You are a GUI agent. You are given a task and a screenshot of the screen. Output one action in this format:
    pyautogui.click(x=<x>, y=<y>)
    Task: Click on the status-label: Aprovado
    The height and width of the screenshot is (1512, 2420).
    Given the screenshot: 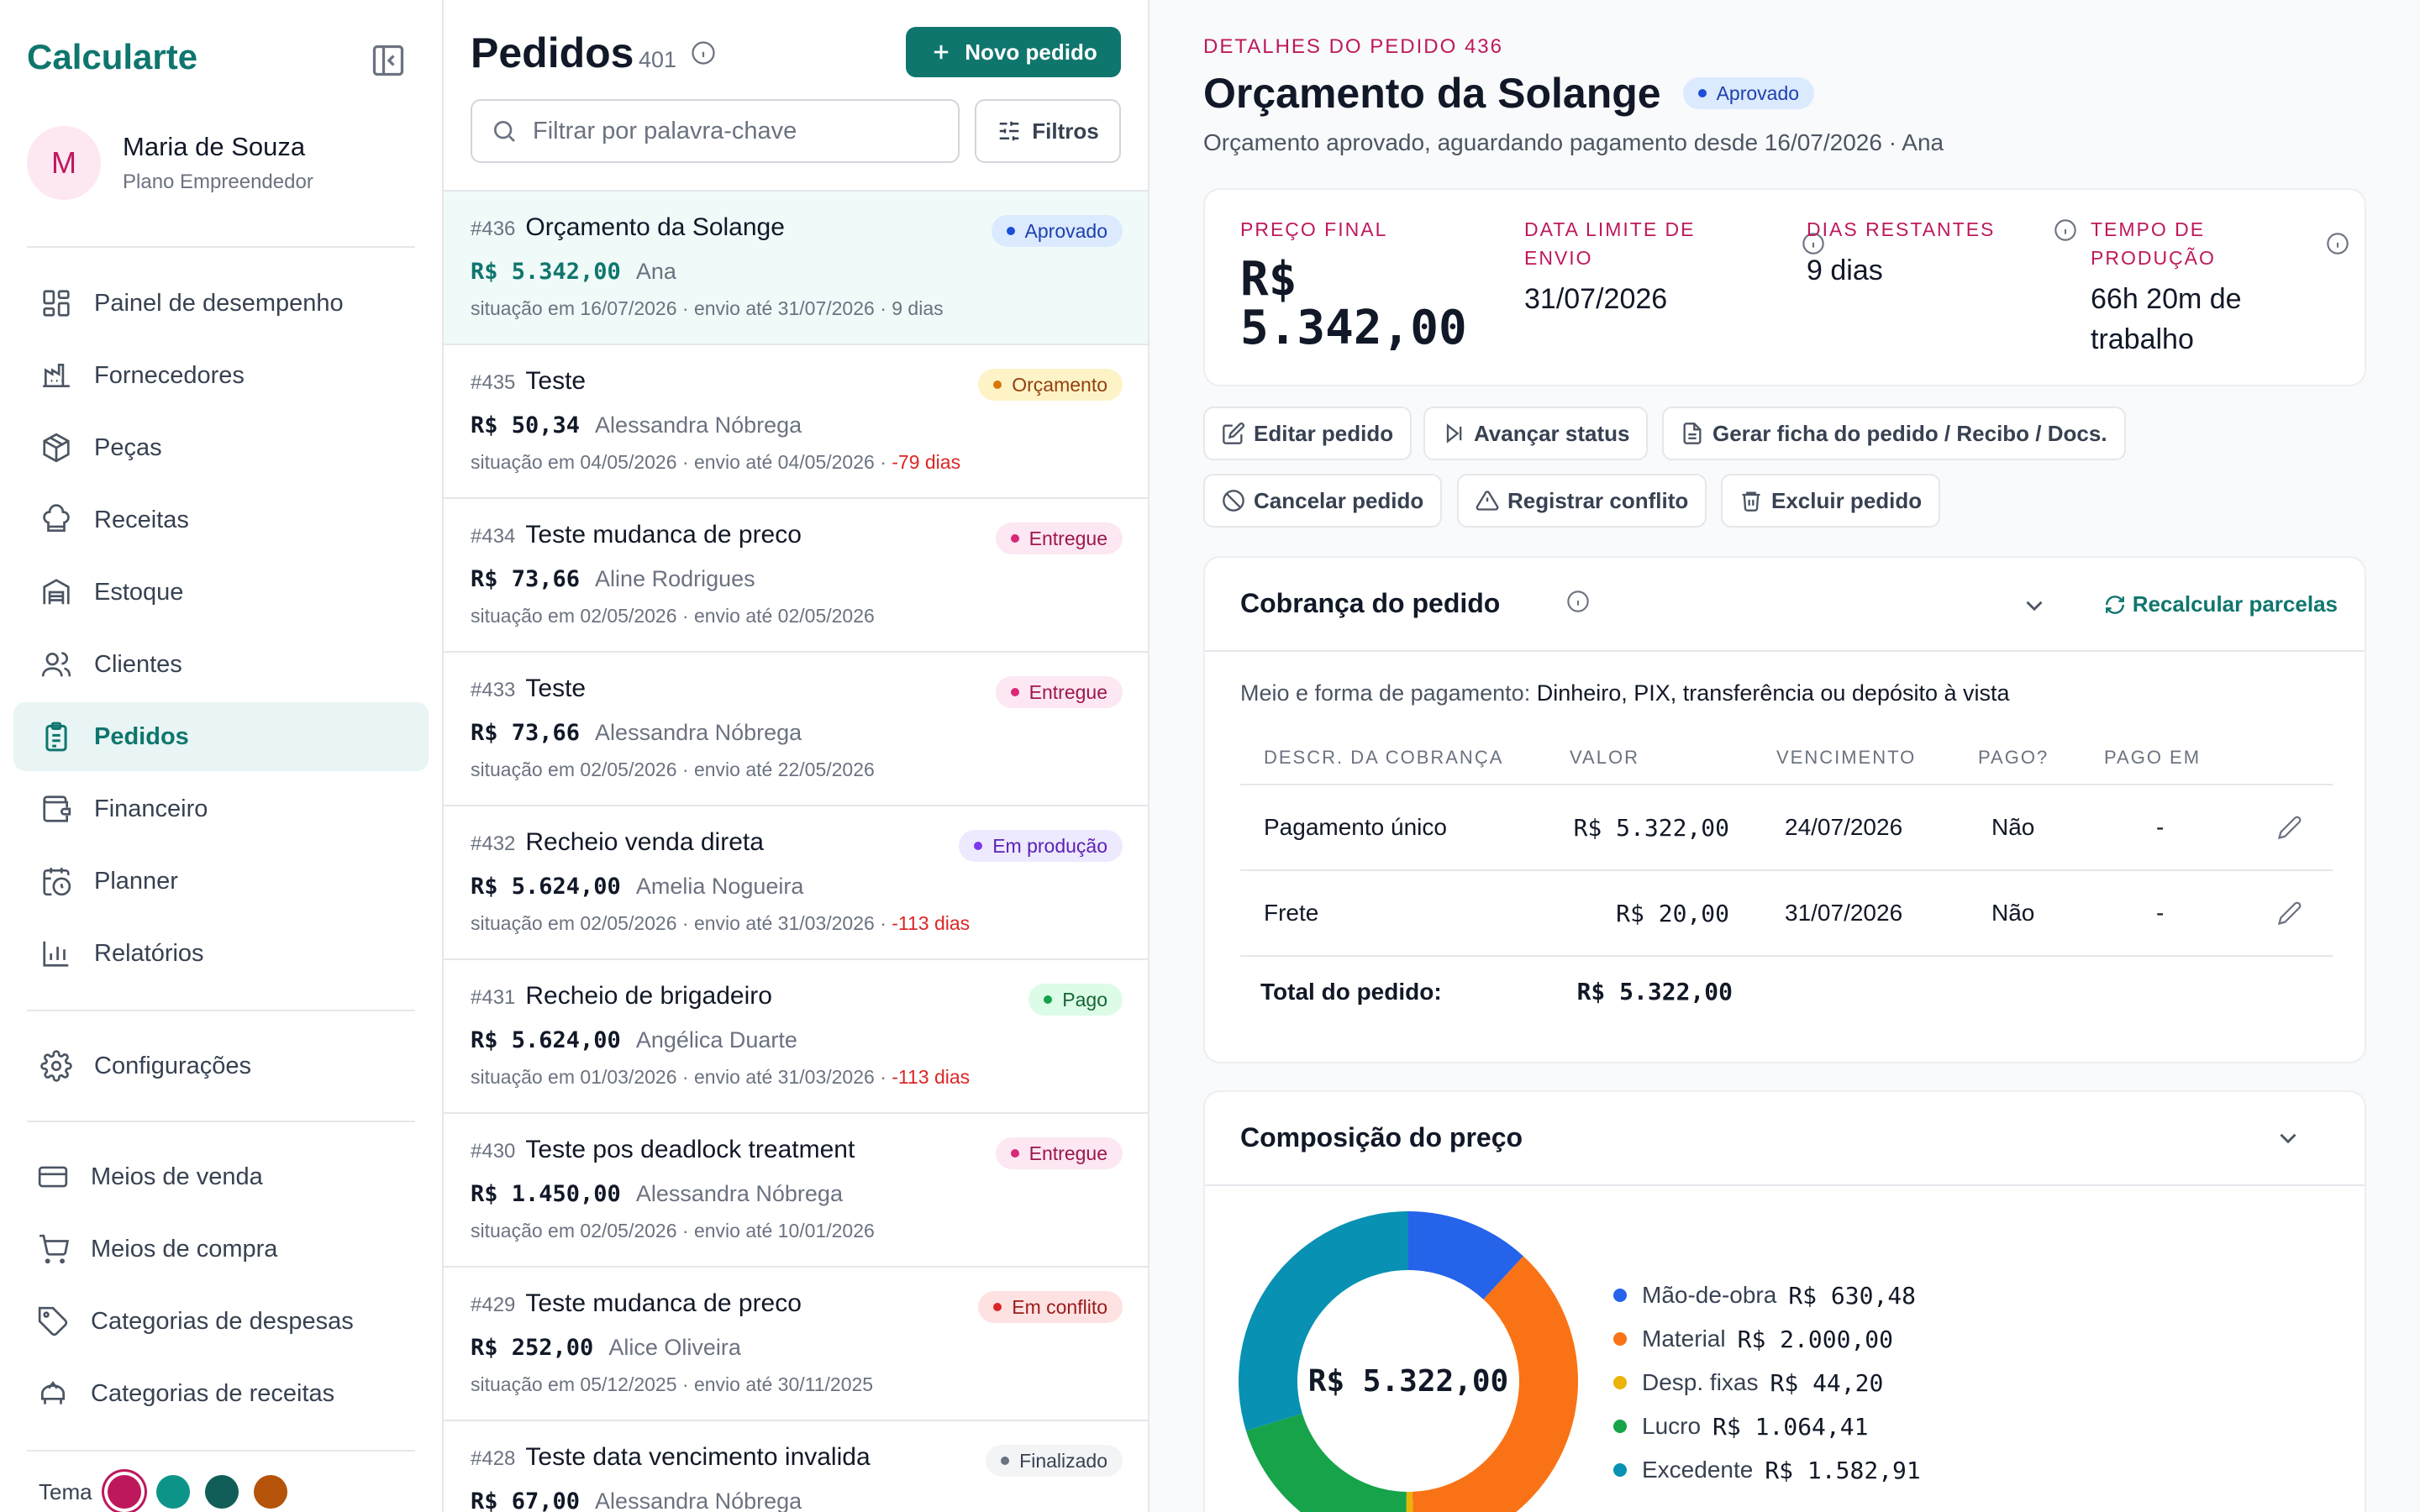 What is the action you would take?
    pyautogui.click(x=1758, y=92)
    